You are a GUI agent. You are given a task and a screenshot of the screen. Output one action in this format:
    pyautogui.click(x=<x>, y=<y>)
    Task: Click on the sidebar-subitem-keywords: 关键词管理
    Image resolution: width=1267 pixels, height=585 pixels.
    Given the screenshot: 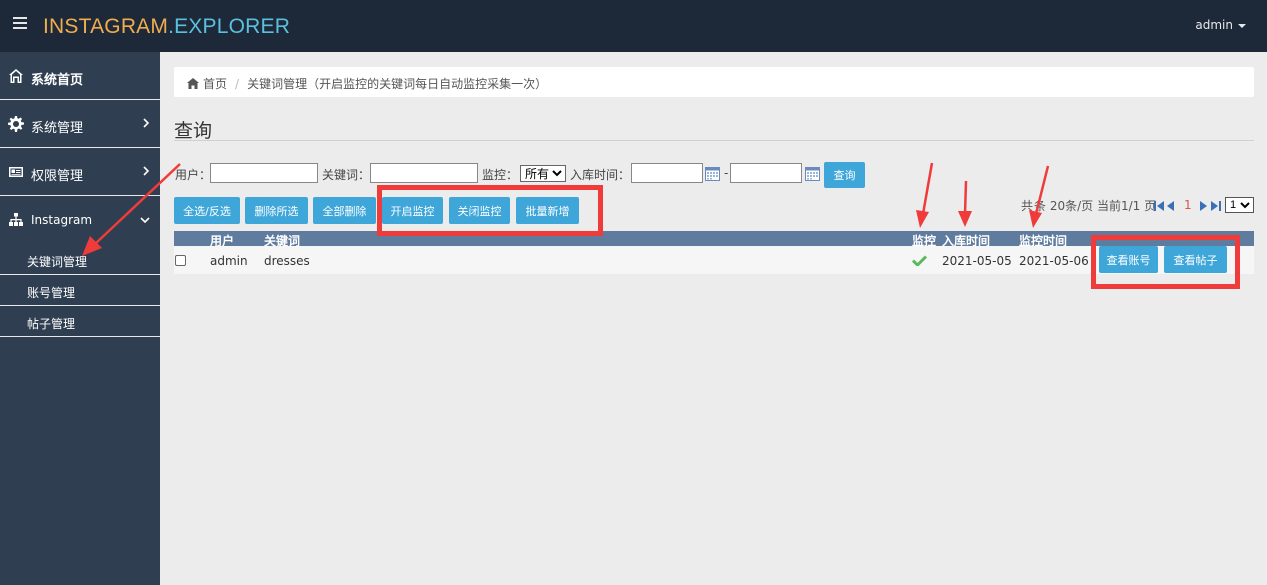 What is the action you would take?
    pyautogui.click(x=80, y=259)
    